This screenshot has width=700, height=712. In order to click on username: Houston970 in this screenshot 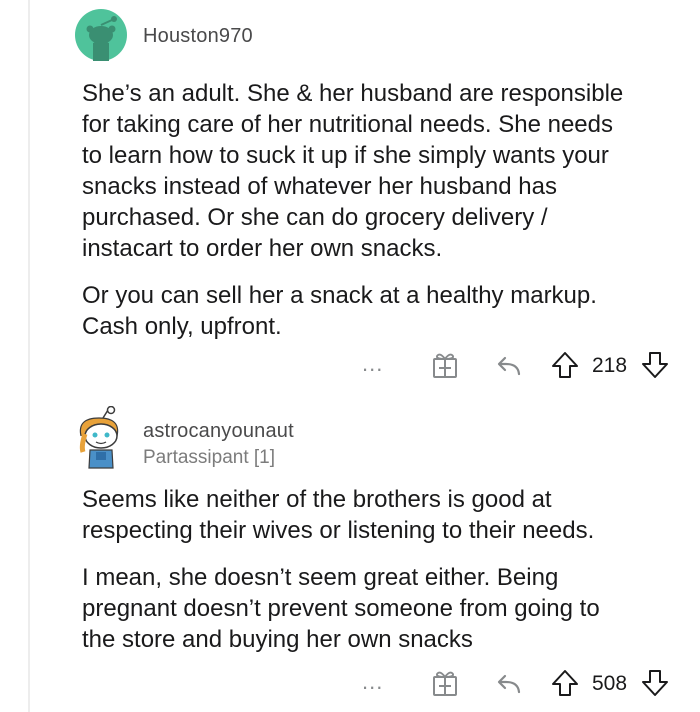, I will do `click(198, 36)`.